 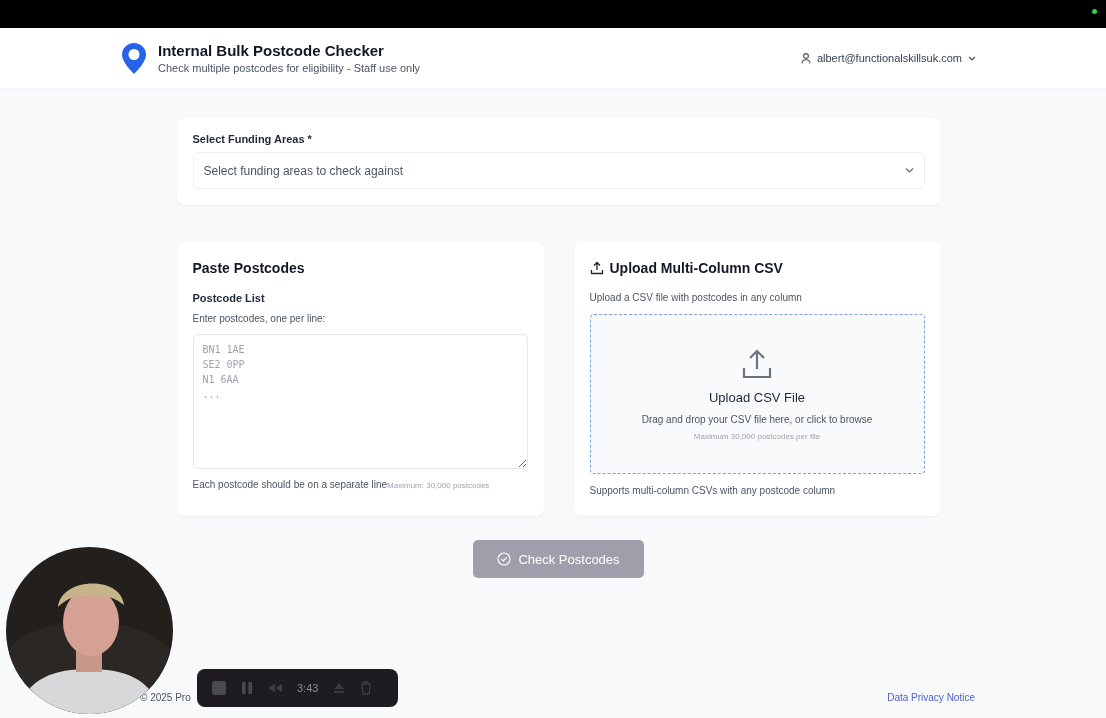 I want to click on card-description: Upload a CSV file with postcodes in any column, so click(x=696, y=297).